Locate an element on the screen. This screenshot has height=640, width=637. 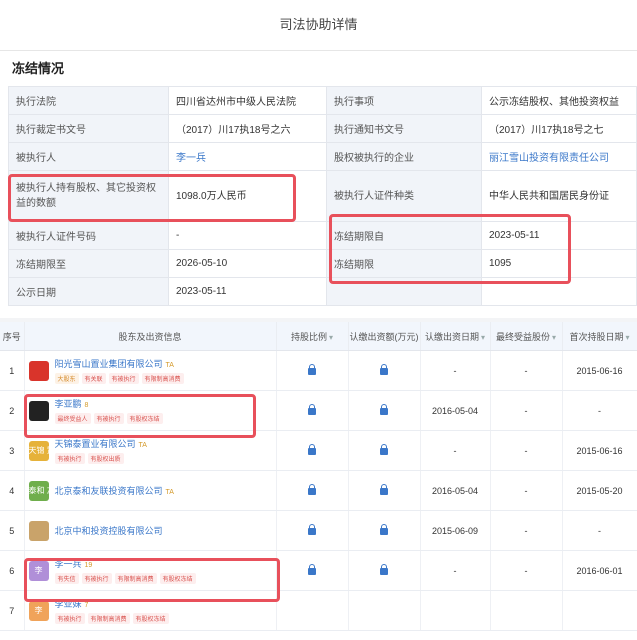
date-cell: 2016-05-04 is located at coordinates (455, 410).